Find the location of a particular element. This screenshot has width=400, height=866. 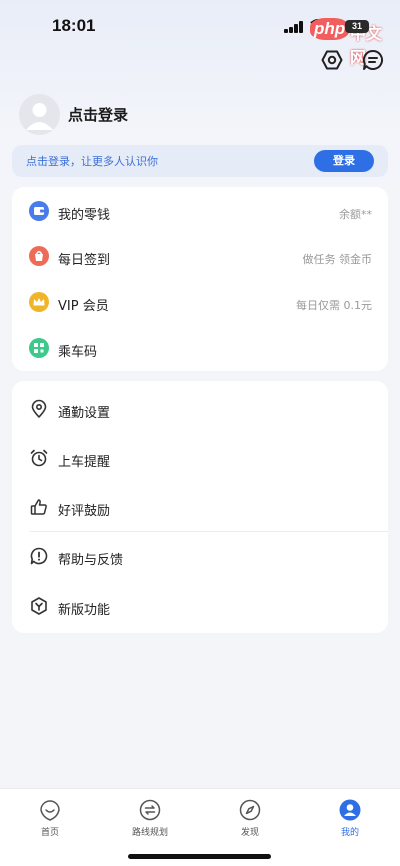

profile-tab-icon is located at coordinates (350, 810).